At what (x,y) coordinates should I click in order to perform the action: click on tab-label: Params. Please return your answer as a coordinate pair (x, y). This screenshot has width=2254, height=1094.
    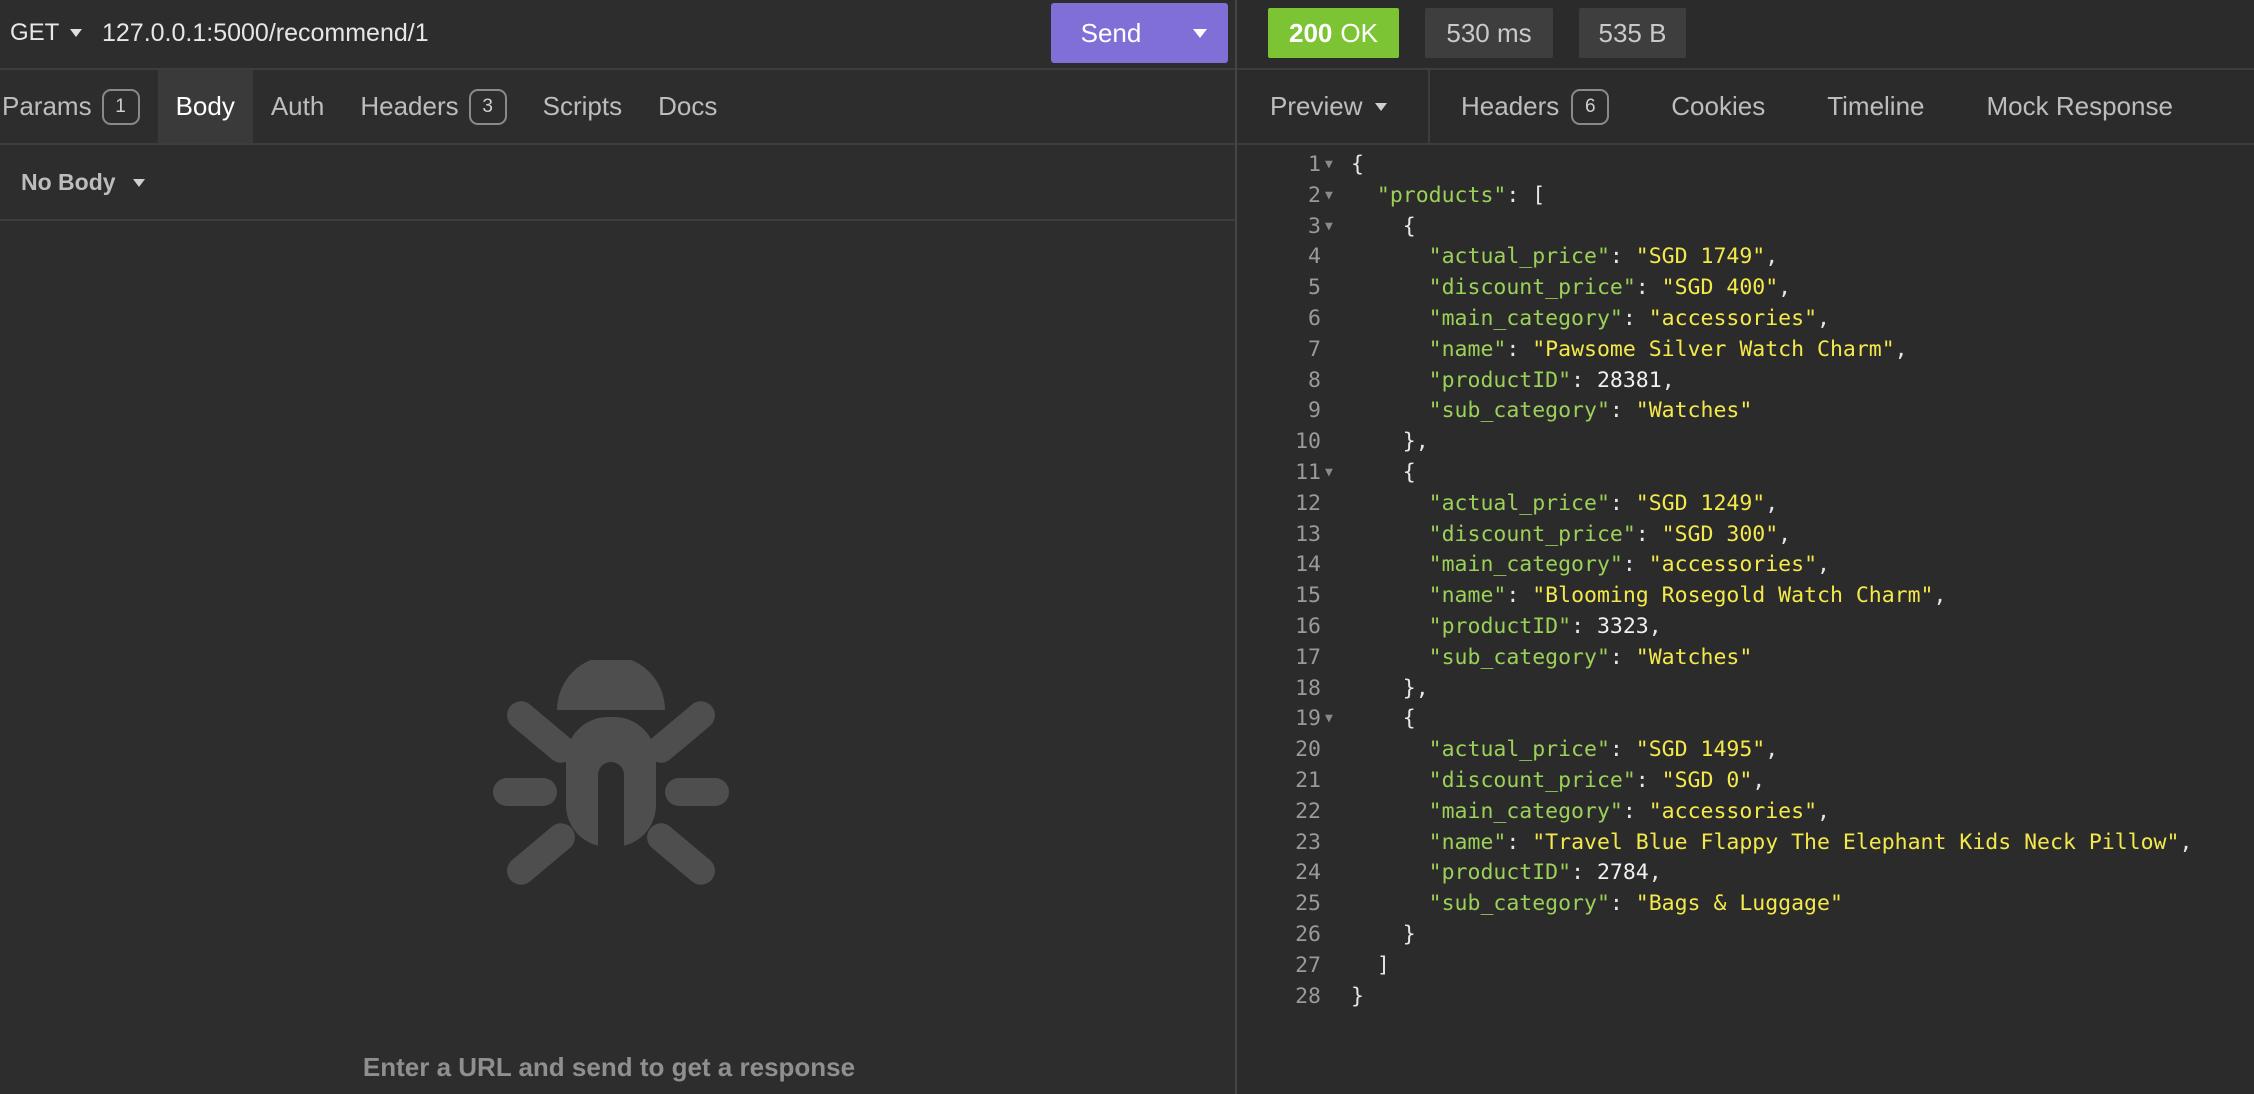
    Looking at the image, I should click on (47, 106).